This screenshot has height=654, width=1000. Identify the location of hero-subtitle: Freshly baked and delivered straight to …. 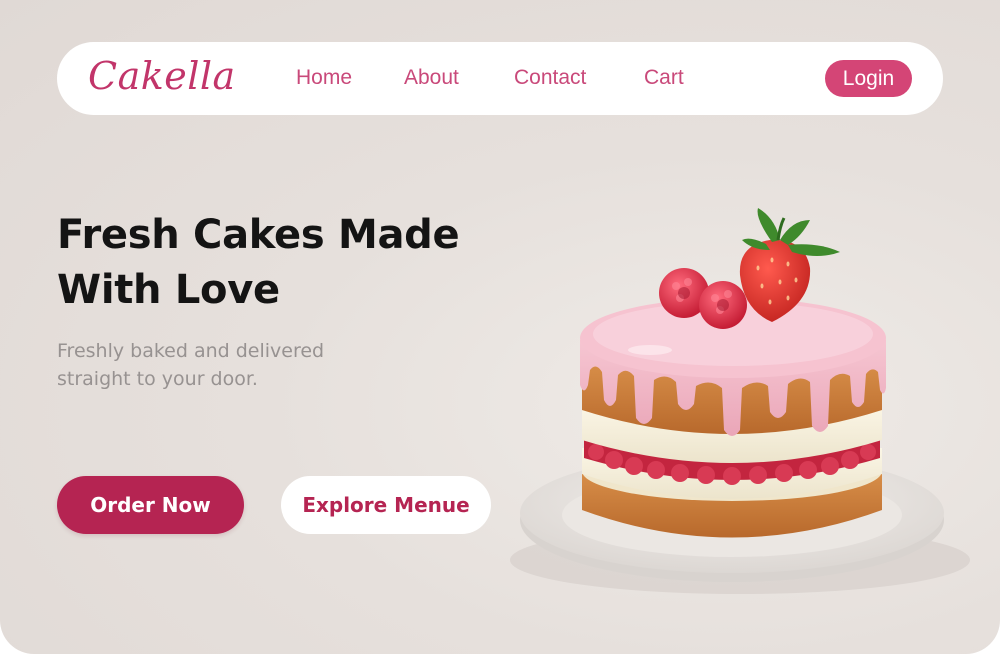
(222, 365).